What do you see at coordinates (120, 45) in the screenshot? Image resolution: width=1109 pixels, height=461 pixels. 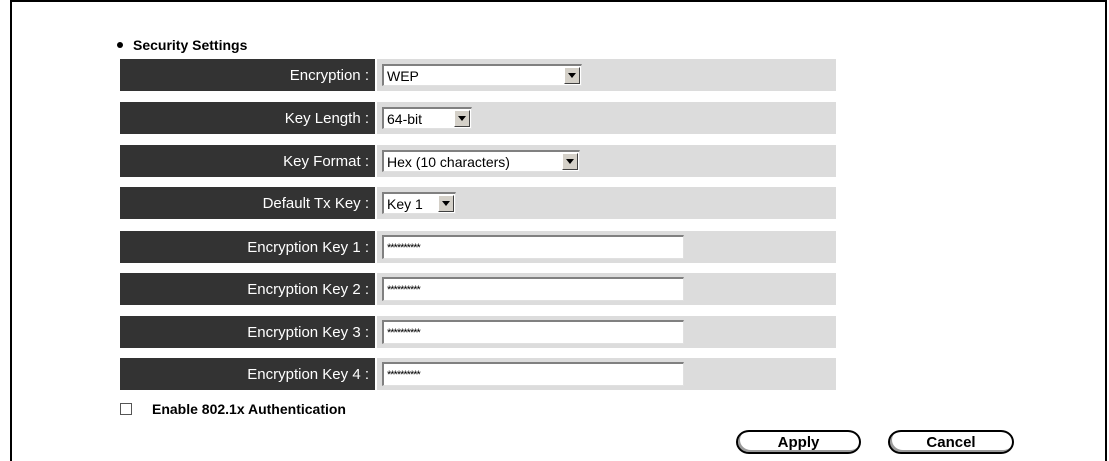 I see `bullet-icon` at bounding box center [120, 45].